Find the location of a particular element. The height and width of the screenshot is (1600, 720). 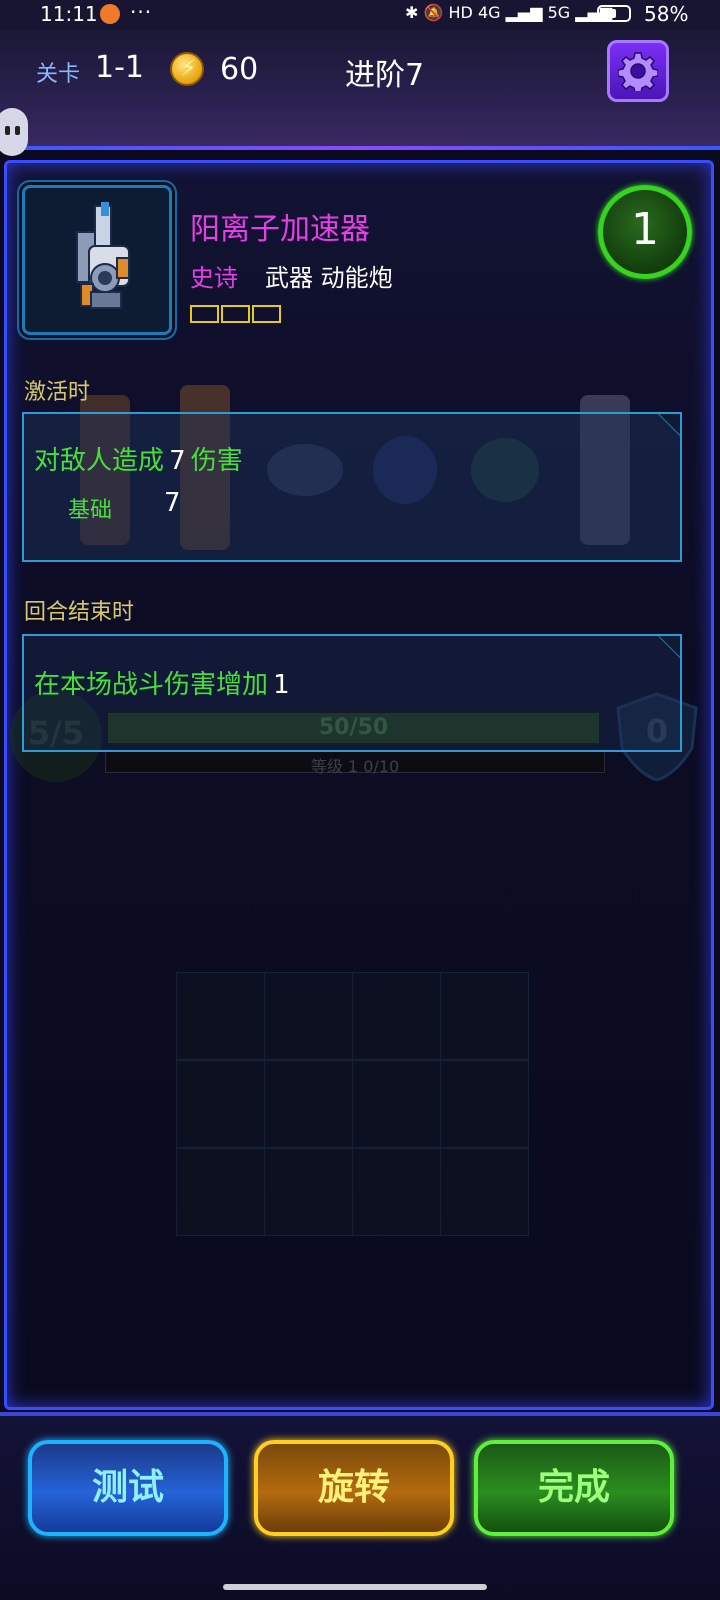

equipment-grid is located at coordinates (353, 1104).